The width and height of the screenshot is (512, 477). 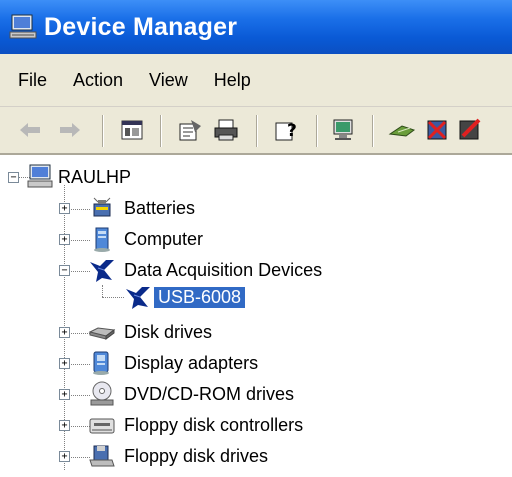 I want to click on computer-expand-toggle: +, so click(x=64, y=239).